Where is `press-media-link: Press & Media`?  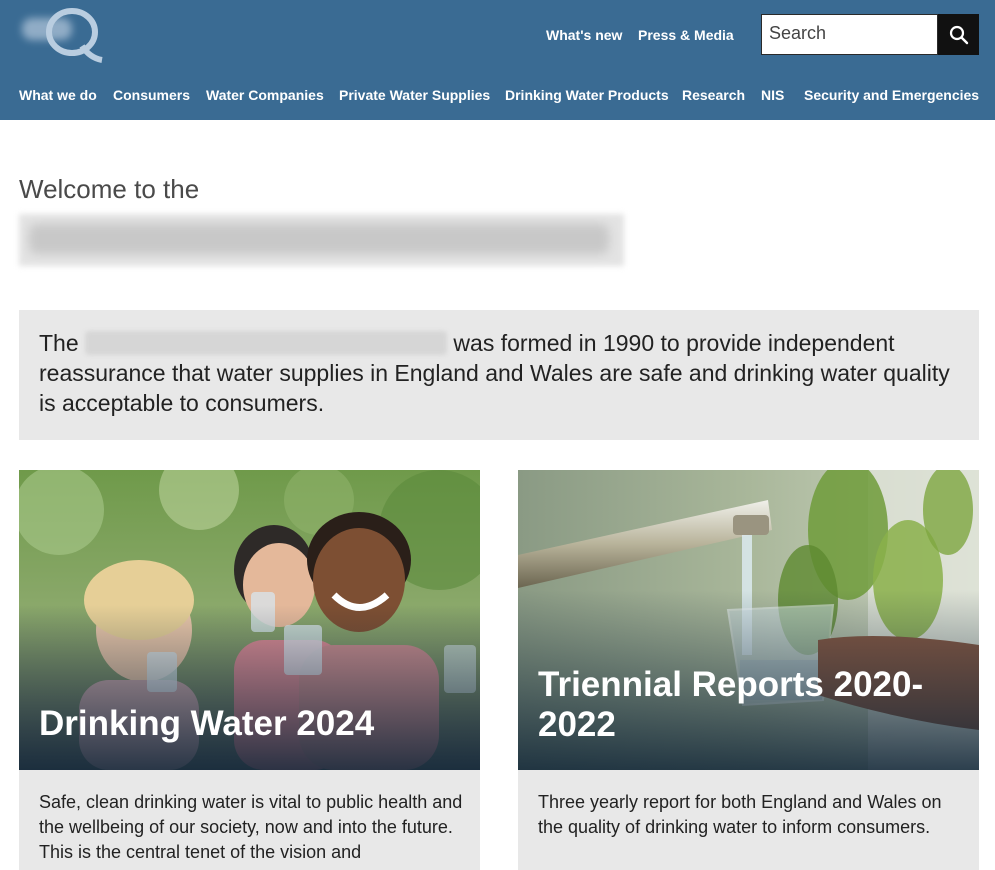 press-media-link: Press & Media is located at coordinates (686, 35).